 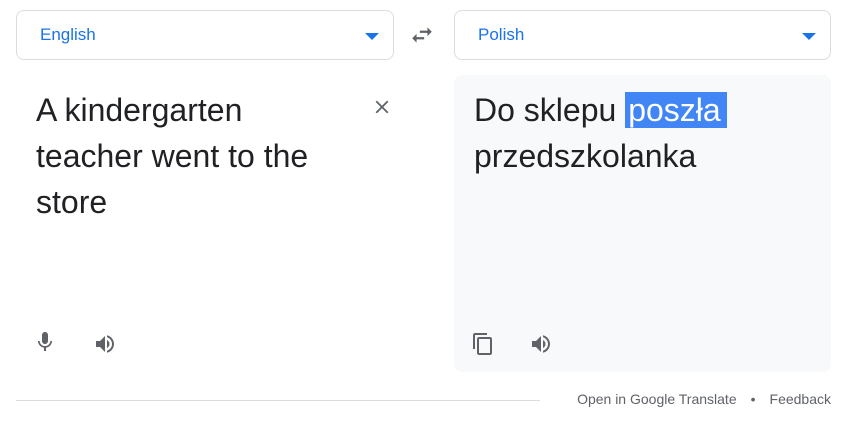 What do you see at coordinates (186, 156) in the screenshot?
I see `source-text-input: A kindergarten teacher went to the store` at bounding box center [186, 156].